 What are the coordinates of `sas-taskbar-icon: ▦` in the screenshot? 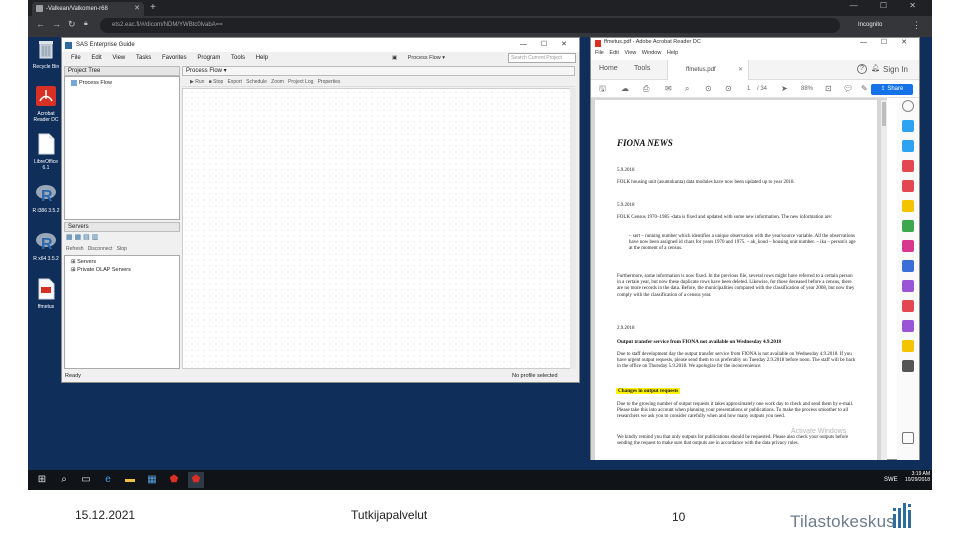 It's located at (152, 480).